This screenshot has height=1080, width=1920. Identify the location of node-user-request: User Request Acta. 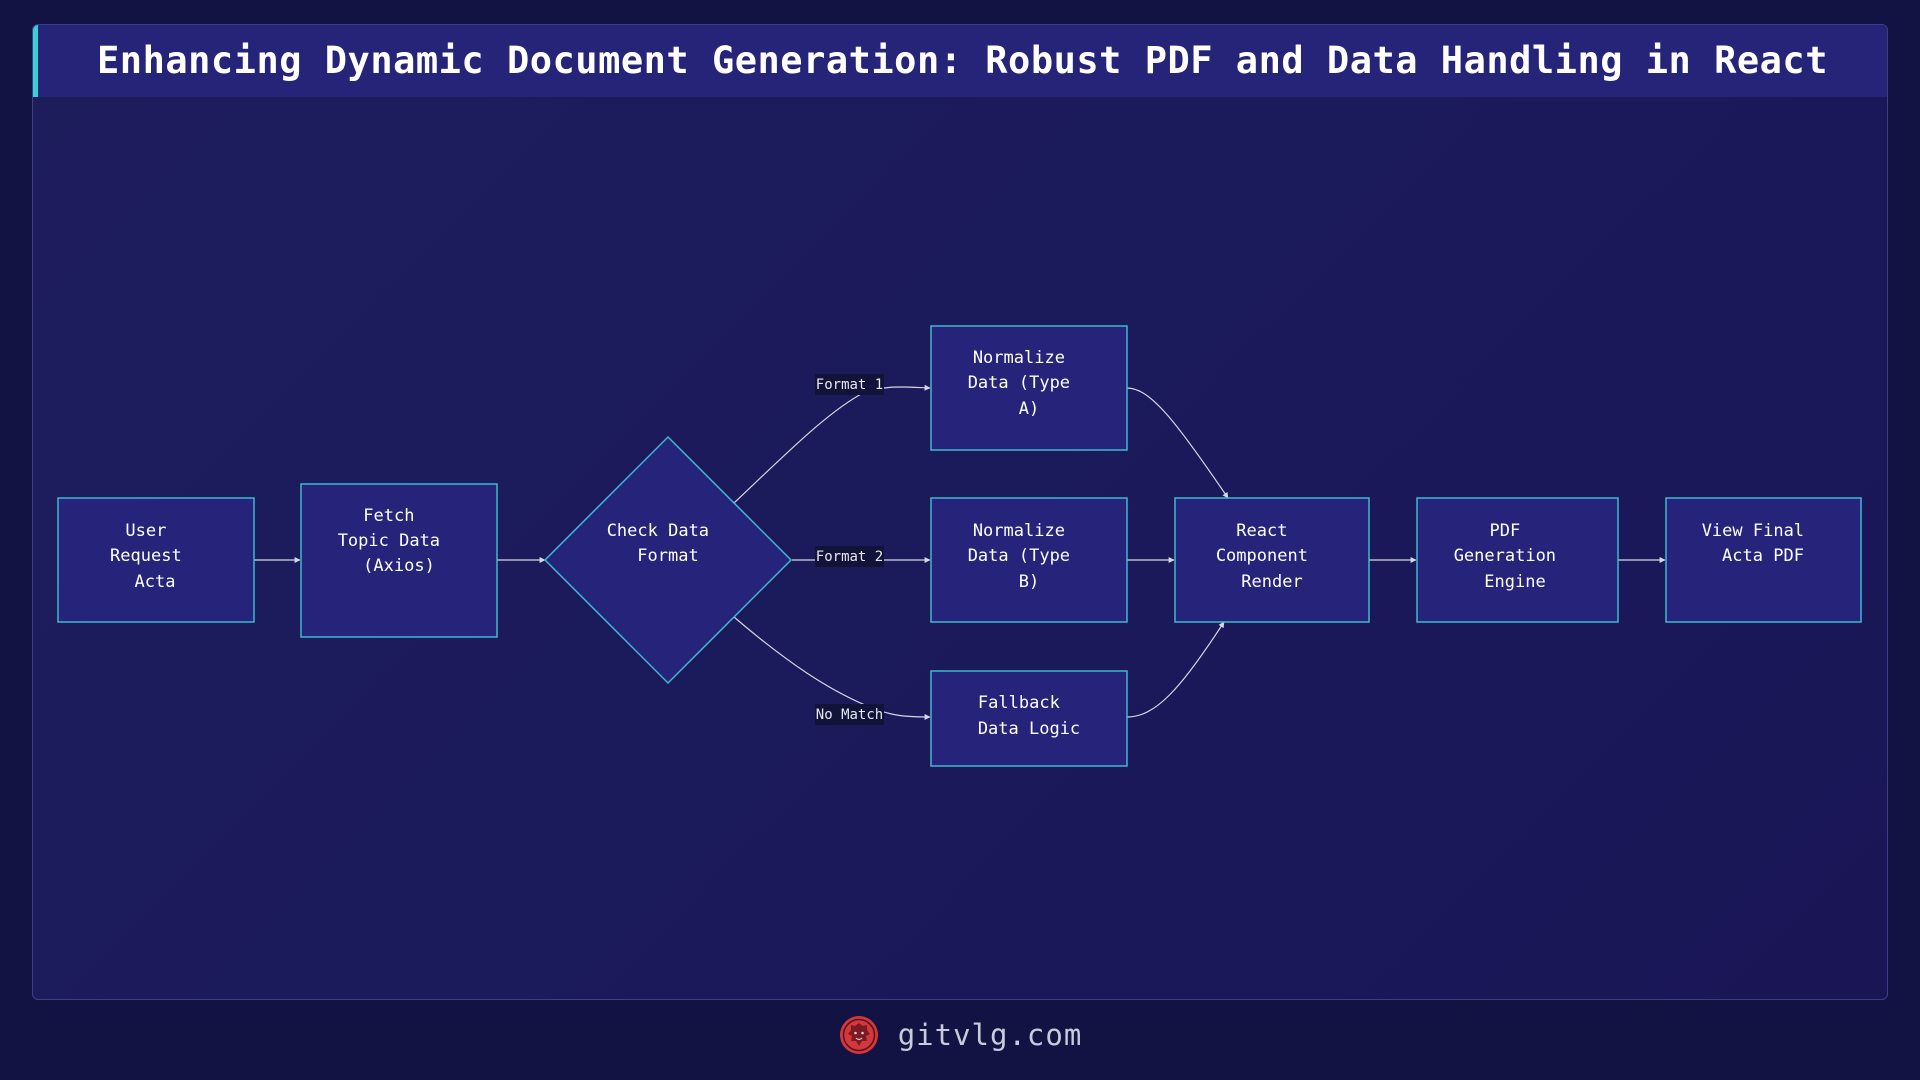
(156, 560).